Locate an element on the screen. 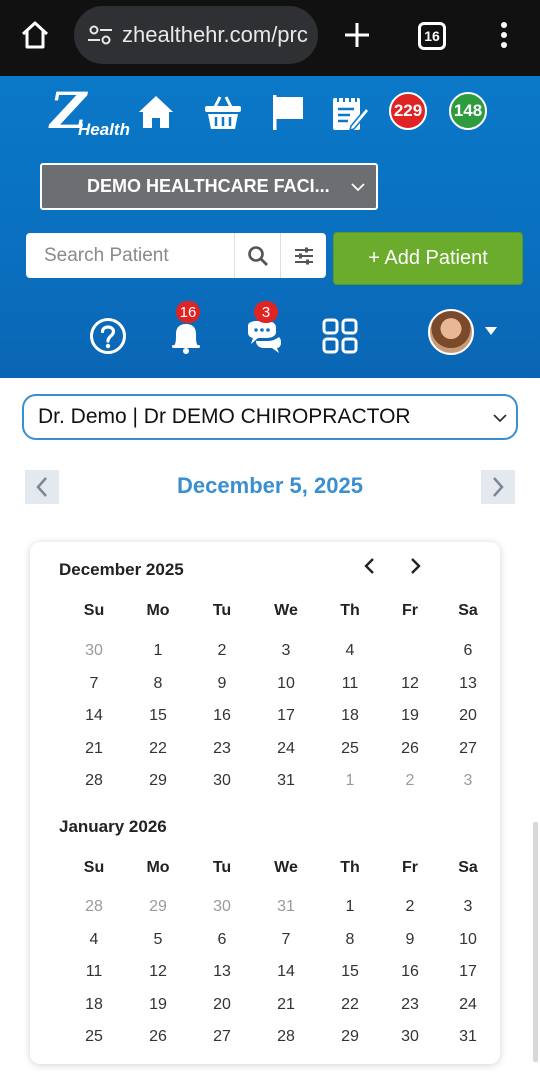 Image resolution: width=540 pixels, height=1076 pixels. day-number: 13 is located at coordinates (468, 683).